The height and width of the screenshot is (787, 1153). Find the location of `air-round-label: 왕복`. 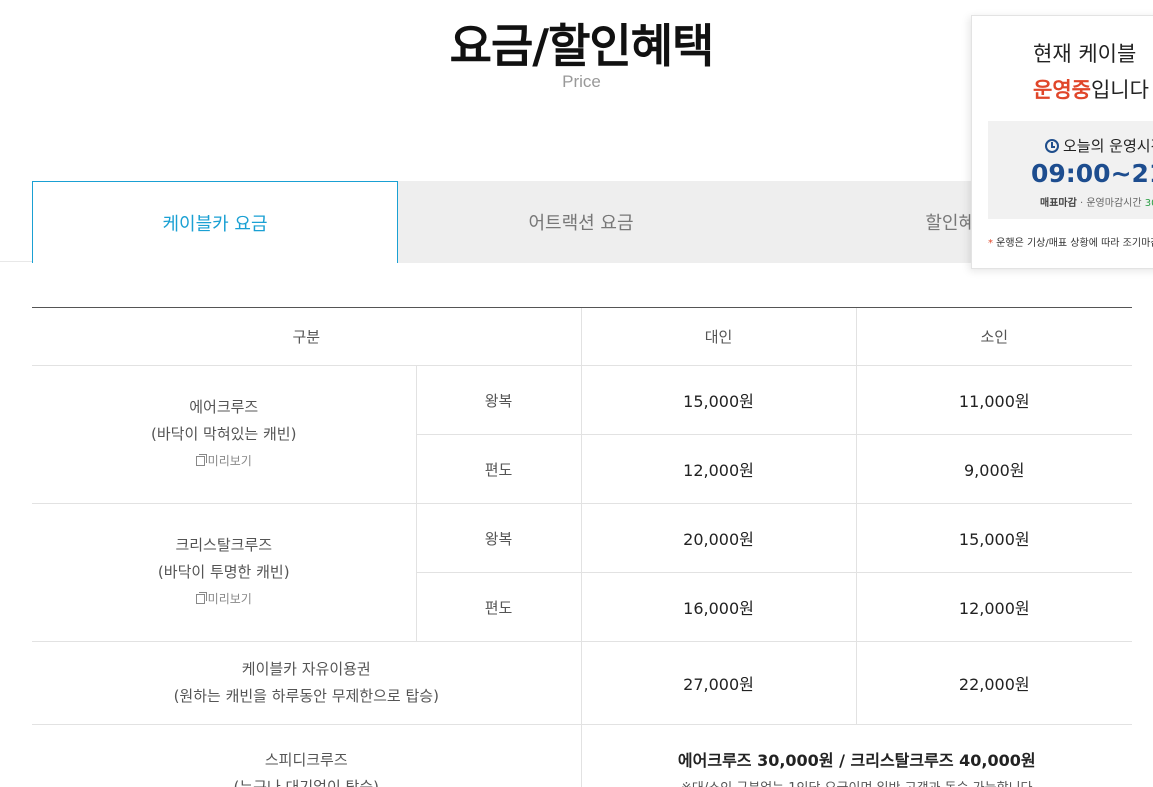

air-round-label: 왕복 is located at coordinates (498, 400).